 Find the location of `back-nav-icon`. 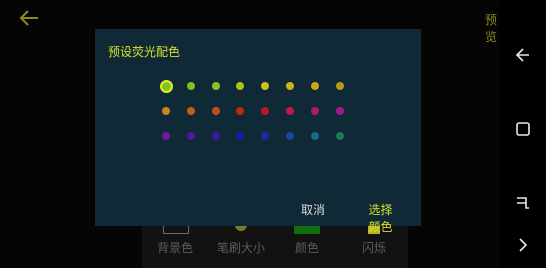

back-nav-icon is located at coordinates (523, 55).